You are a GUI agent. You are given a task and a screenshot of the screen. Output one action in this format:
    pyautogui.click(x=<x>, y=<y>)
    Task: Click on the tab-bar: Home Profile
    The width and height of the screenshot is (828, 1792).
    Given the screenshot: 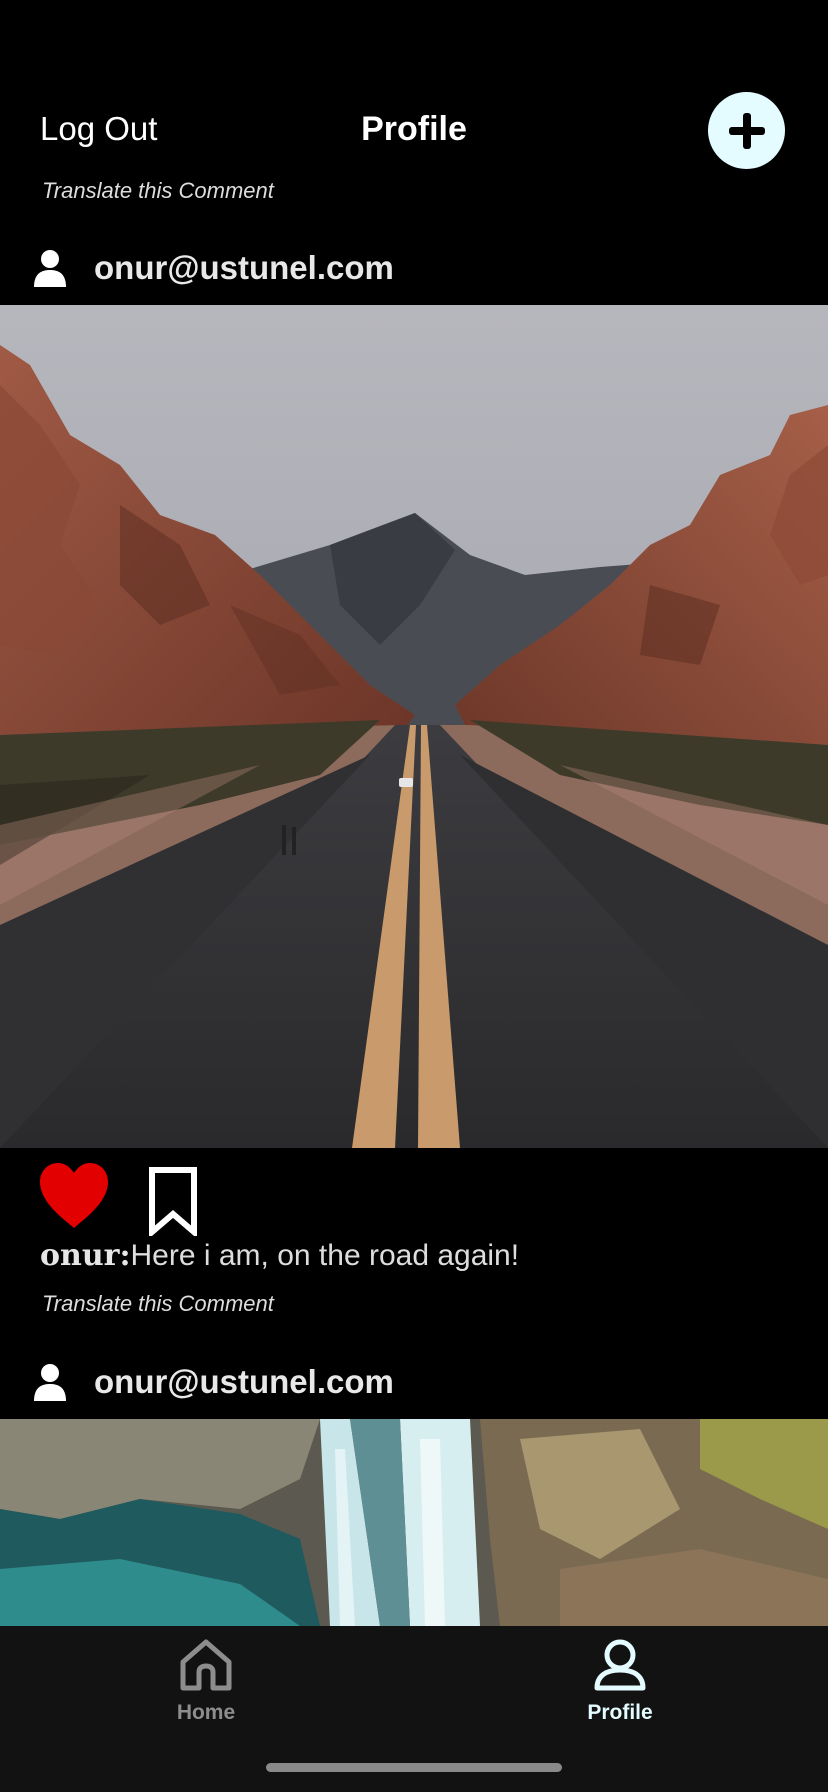 What is the action you would take?
    pyautogui.click(x=414, y=1709)
    